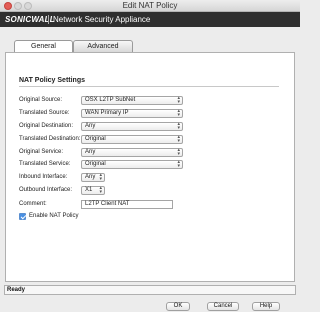 This screenshot has height=312, width=320. I want to click on app-header: SONICWALL Network Security Appliance, so click(150, 19).